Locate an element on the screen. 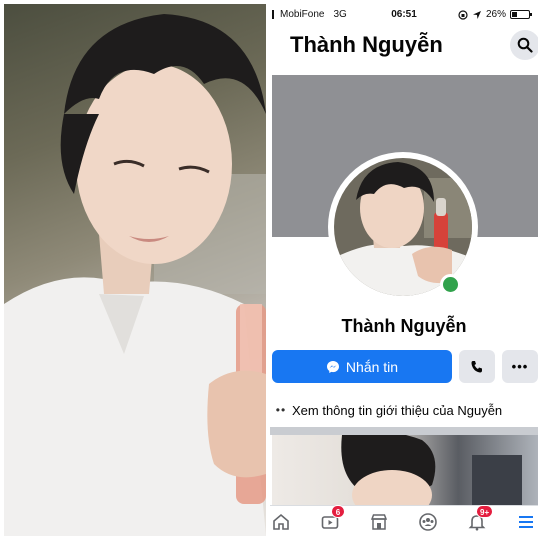  online-status-dot is located at coordinates (450, 284).